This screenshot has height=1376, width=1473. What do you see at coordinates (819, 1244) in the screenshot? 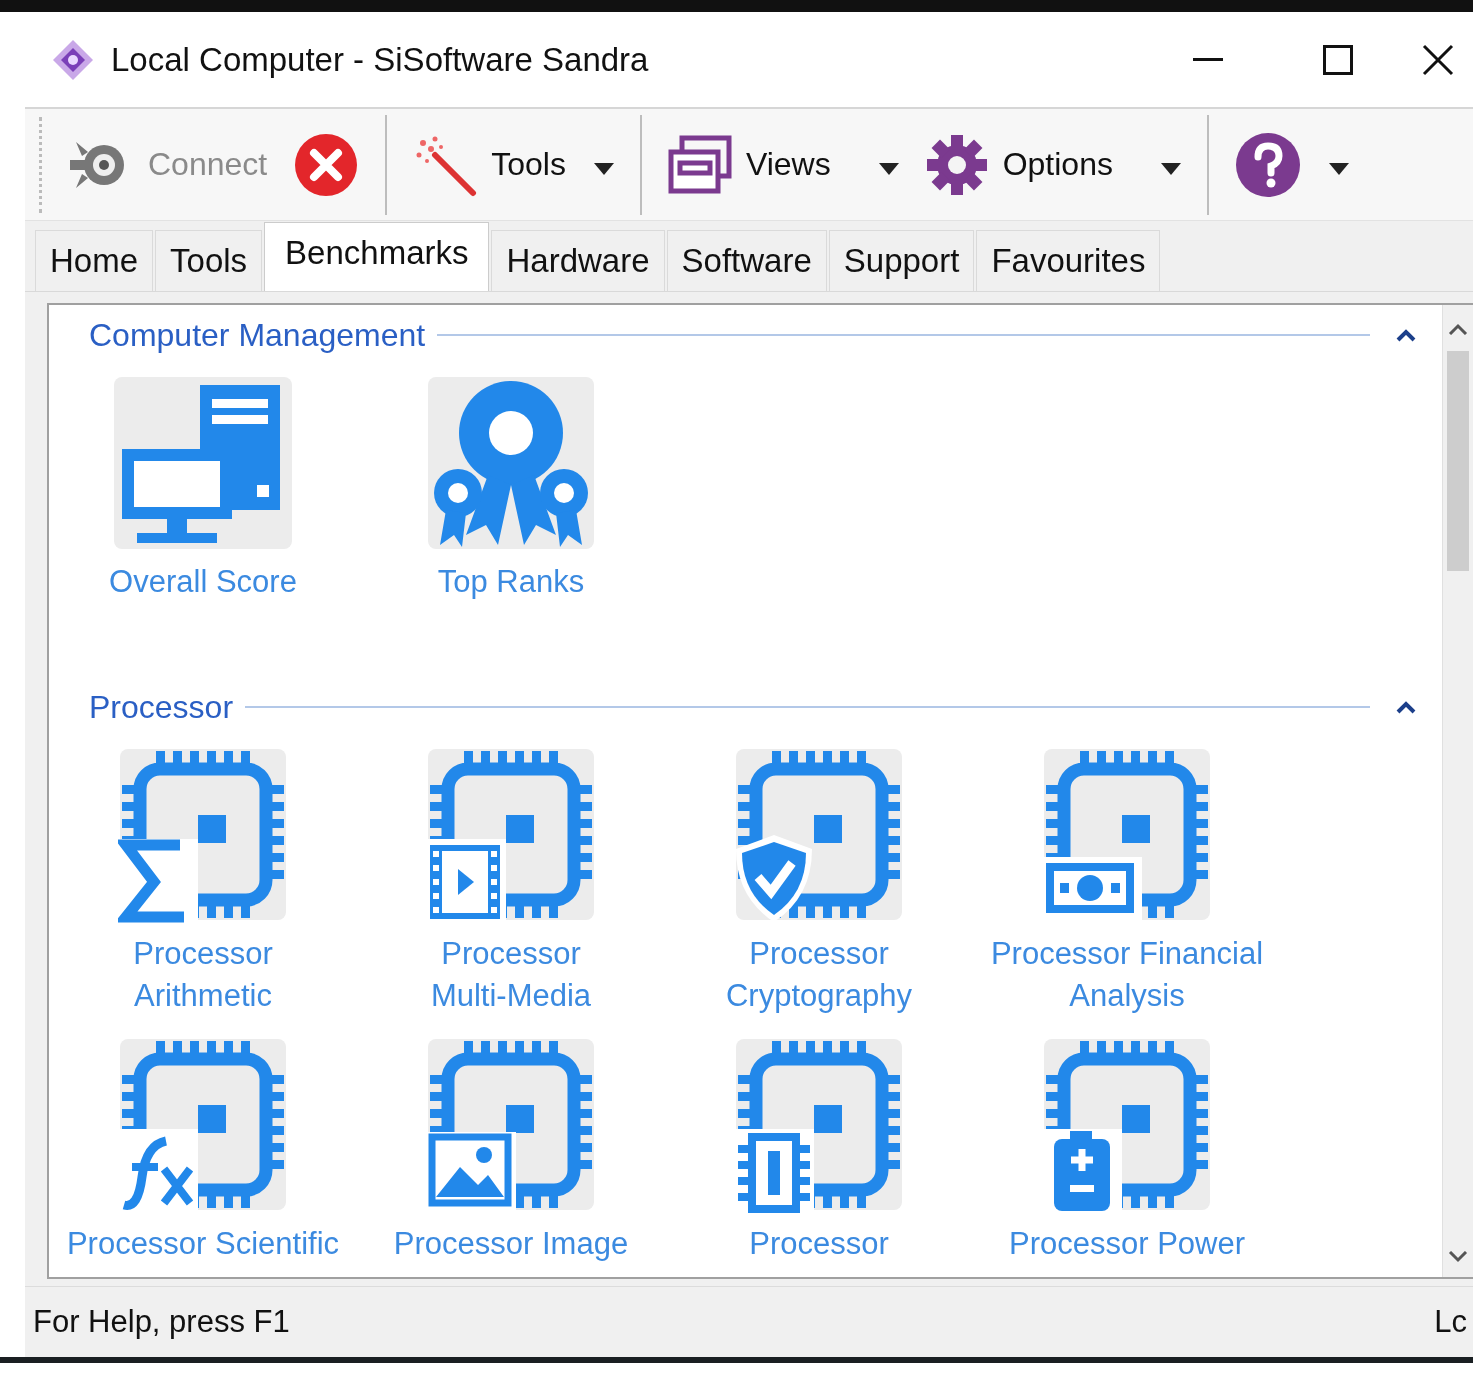
I see `tile-label: Processor` at bounding box center [819, 1244].